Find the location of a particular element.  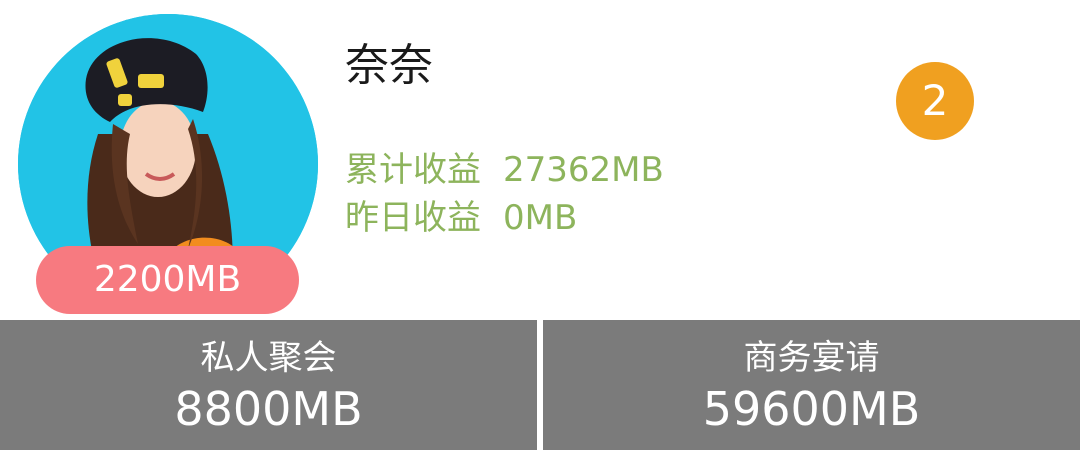

stat-value: 0MB is located at coordinates (540, 218).